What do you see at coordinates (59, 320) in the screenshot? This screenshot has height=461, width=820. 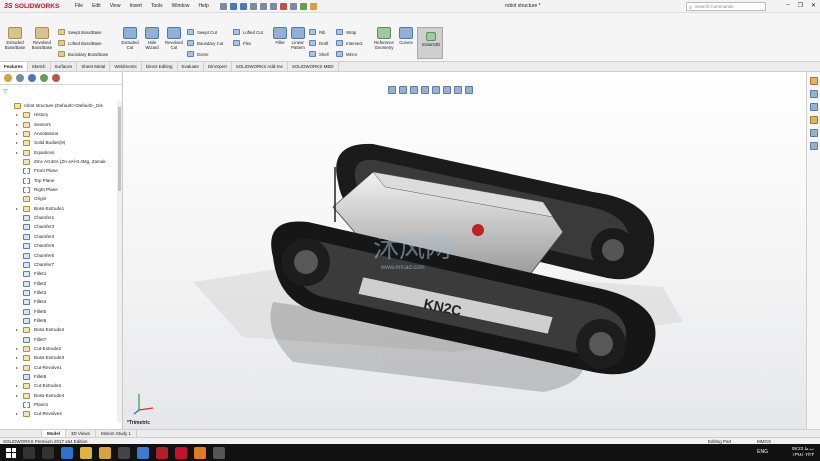 I see `tree-node: Fillet6` at bounding box center [59, 320].